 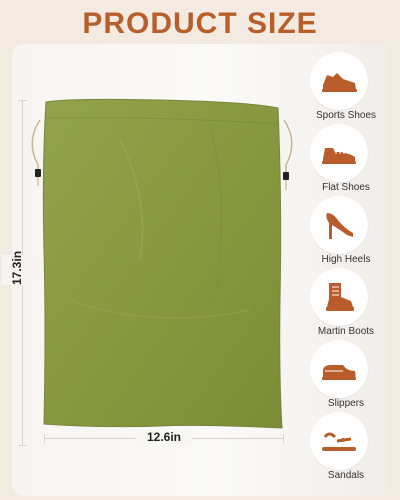 I want to click on list-item-high-heels: High Heels, so click(x=348, y=228).